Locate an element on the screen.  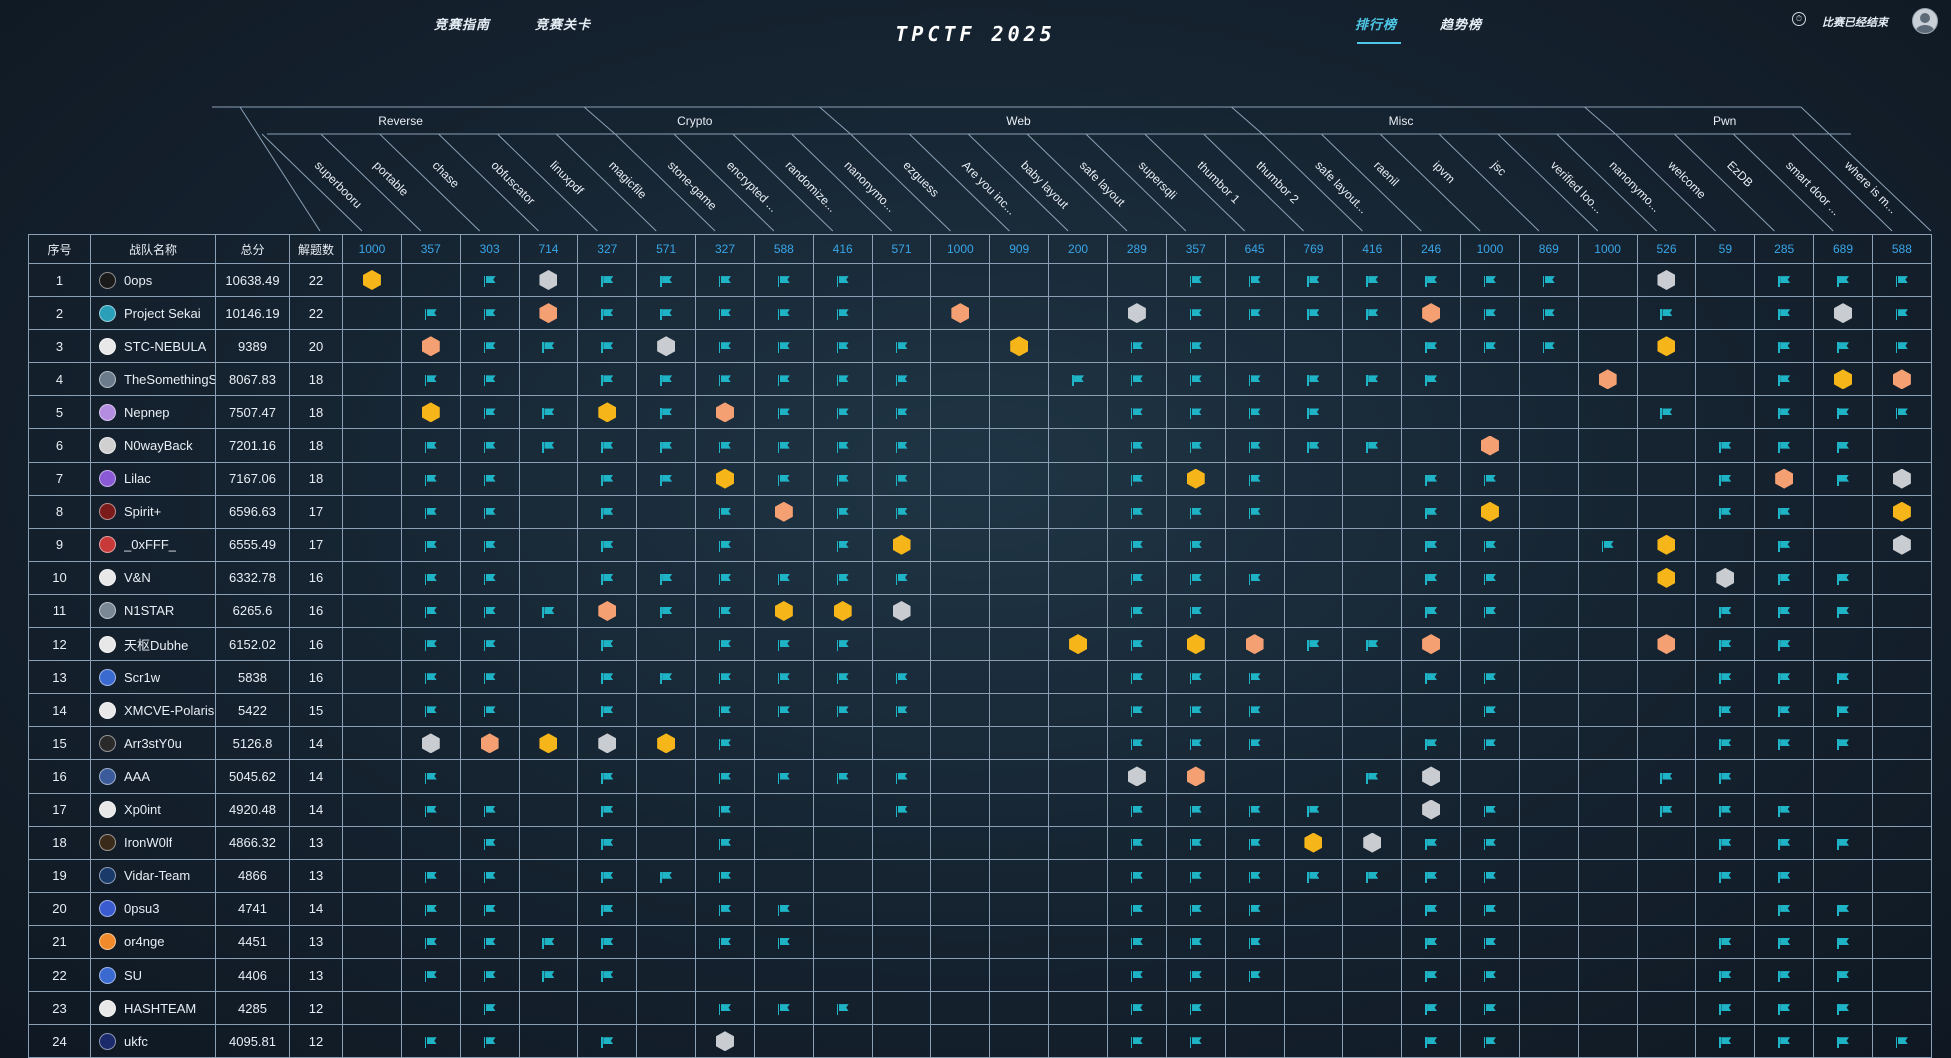
team-name: XMCVE-Polaris is located at coordinates (169, 710).